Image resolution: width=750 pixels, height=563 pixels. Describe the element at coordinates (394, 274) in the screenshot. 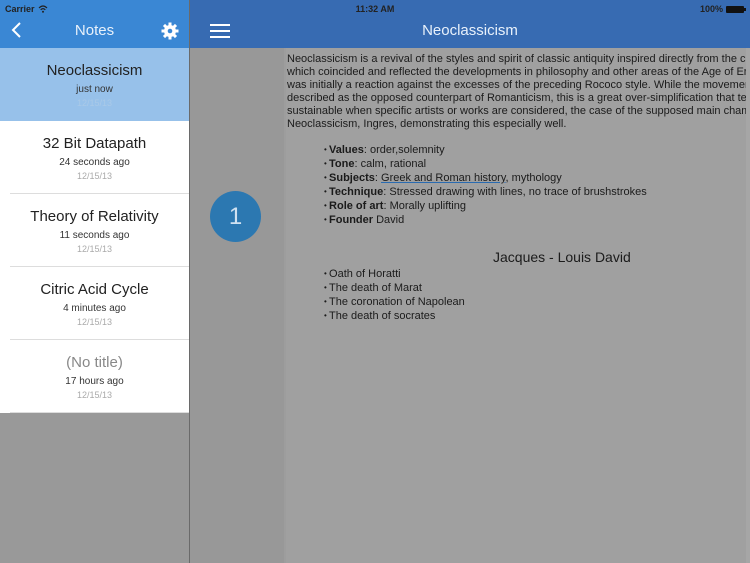

I see `work-item: Oath of Horatti` at that location.